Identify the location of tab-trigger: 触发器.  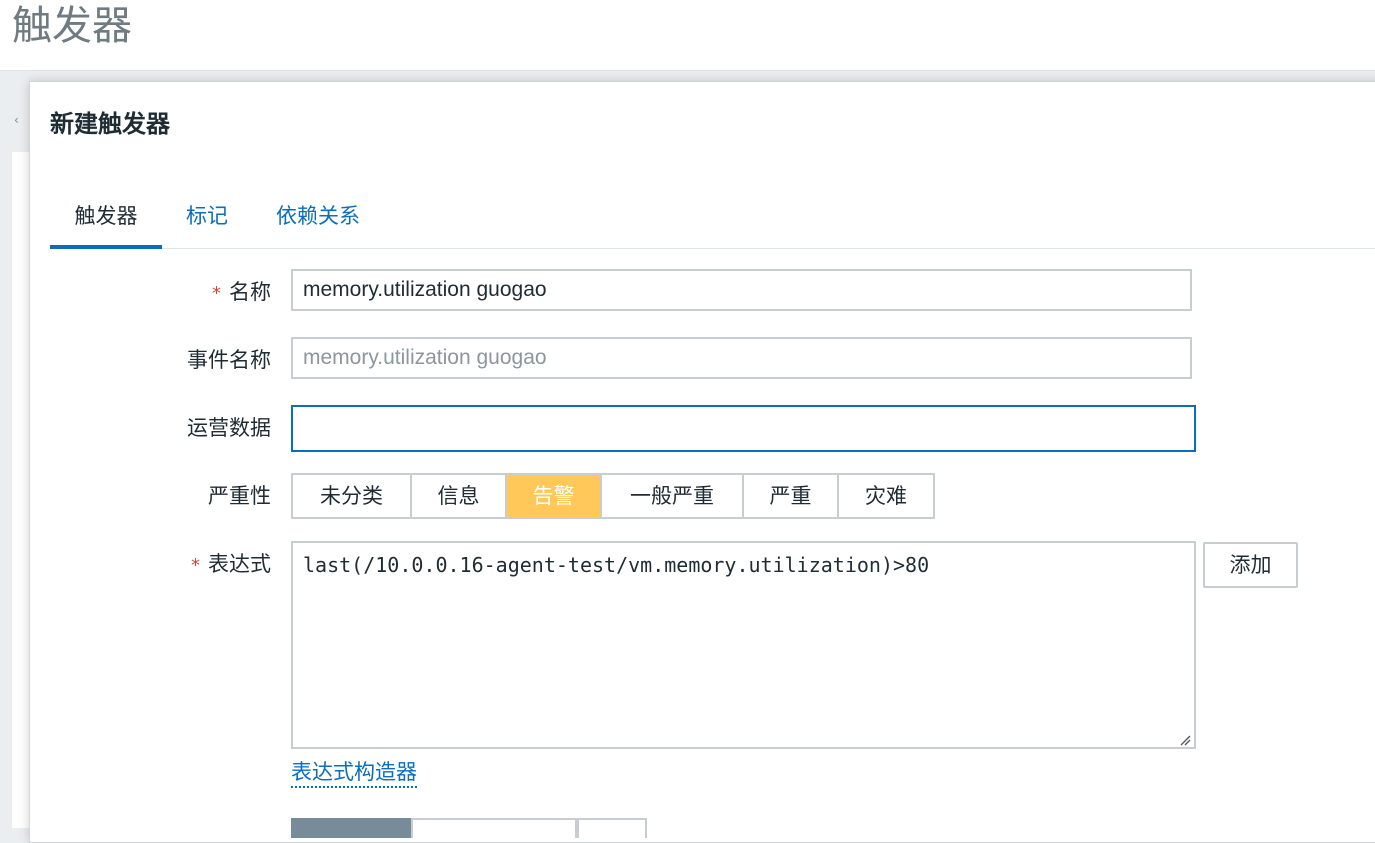
(106, 221).